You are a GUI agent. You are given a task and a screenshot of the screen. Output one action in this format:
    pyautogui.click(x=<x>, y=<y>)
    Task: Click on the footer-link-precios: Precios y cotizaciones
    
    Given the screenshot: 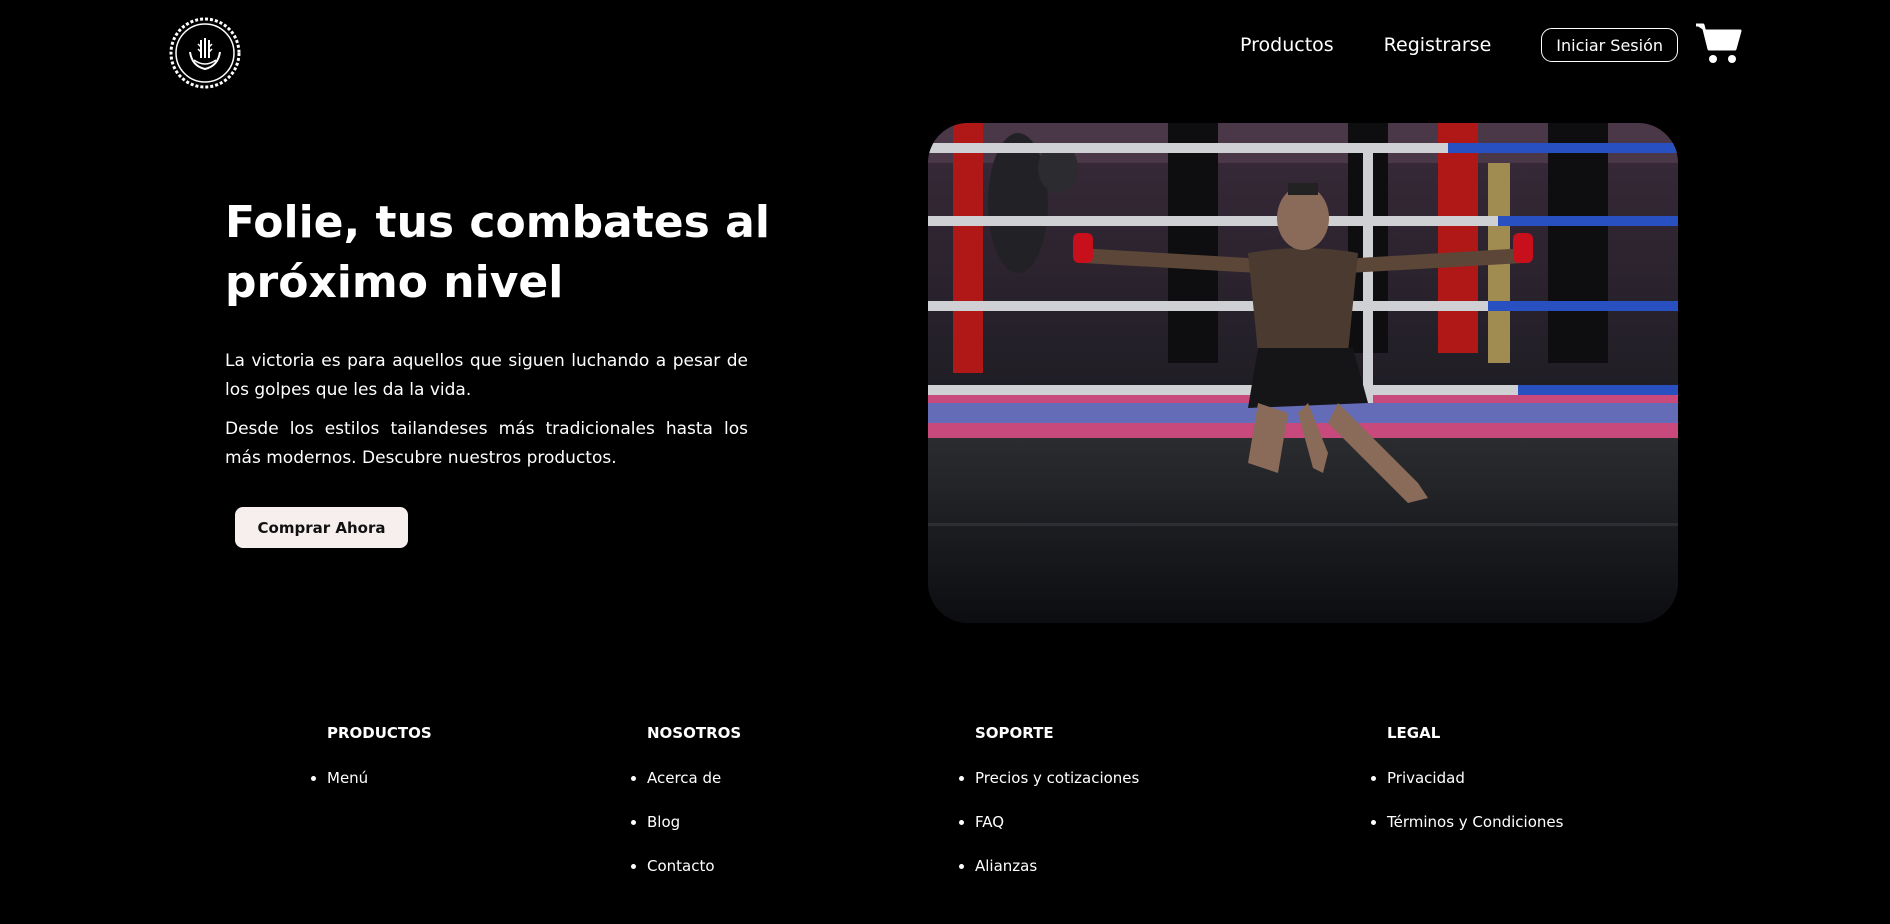 What is the action you would take?
    pyautogui.click(x=1057, y=778)
    